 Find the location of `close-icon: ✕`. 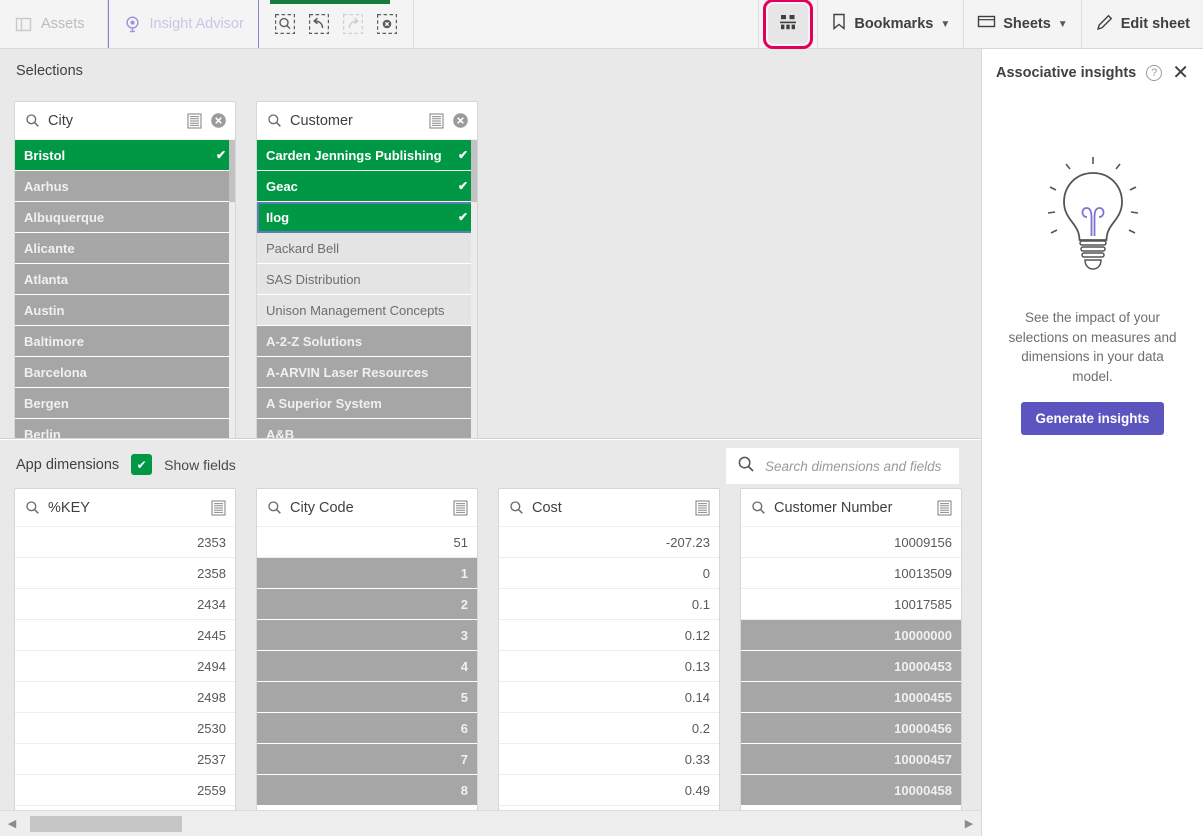

close-icon: ✕ is located at coordinates (1180, 73).